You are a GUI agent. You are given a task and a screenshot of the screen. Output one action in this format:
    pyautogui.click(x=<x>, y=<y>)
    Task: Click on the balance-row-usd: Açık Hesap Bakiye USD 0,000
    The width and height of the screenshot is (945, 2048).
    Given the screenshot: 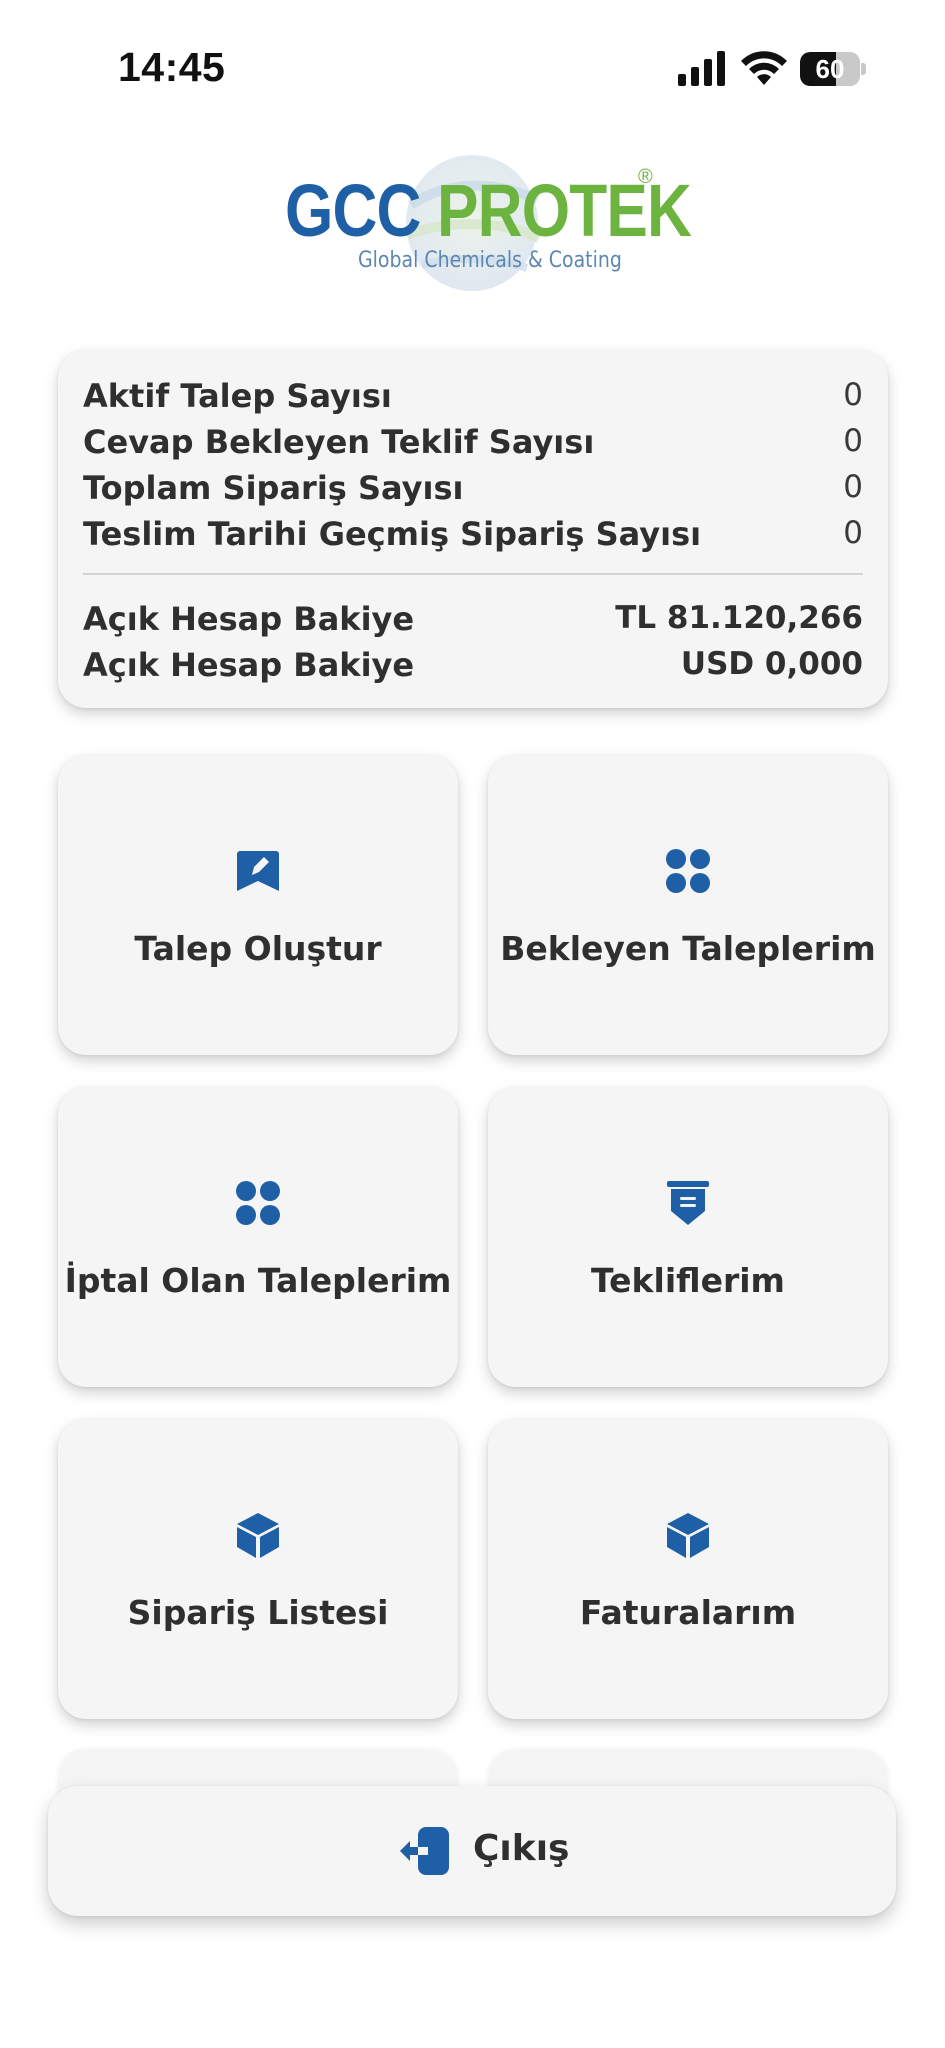 What is the action you would take?
    pyautogui.click(x=473, y=668)
    